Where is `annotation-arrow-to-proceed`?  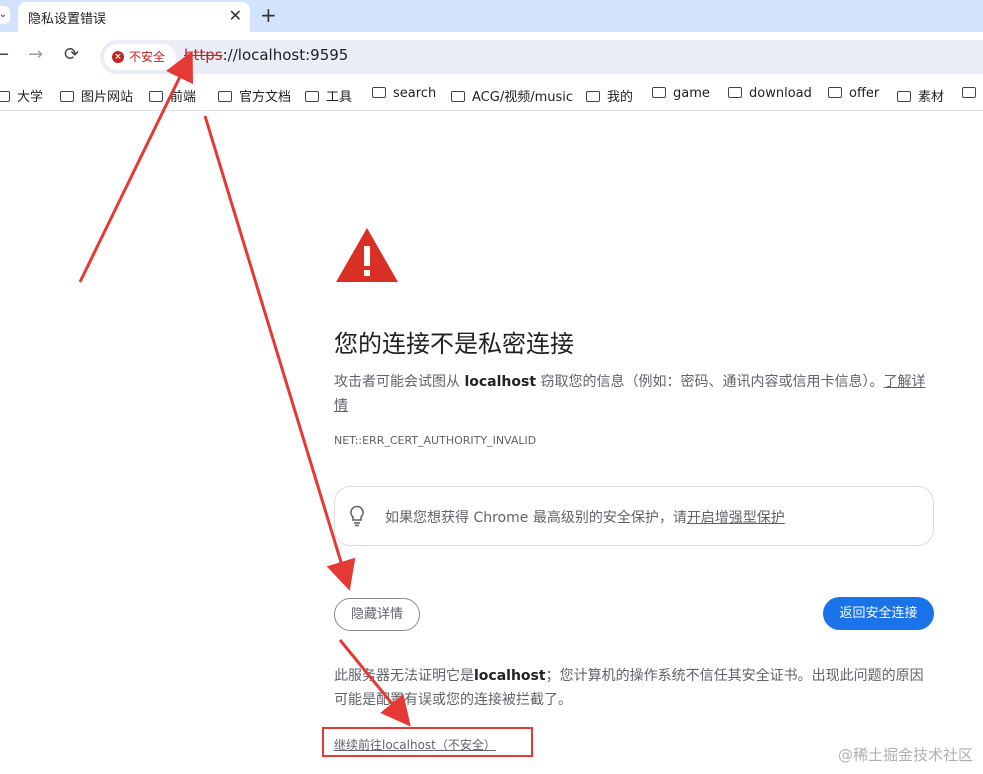 annotation-arrow-to-proceed is located at coordinates (374, 683).